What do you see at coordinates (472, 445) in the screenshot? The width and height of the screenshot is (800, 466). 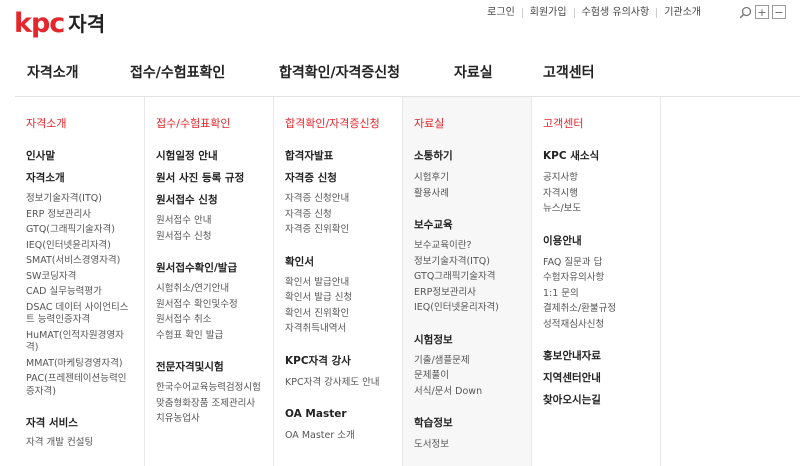 I see `menu-link: 도서정보` at bounding box center [472, 445].